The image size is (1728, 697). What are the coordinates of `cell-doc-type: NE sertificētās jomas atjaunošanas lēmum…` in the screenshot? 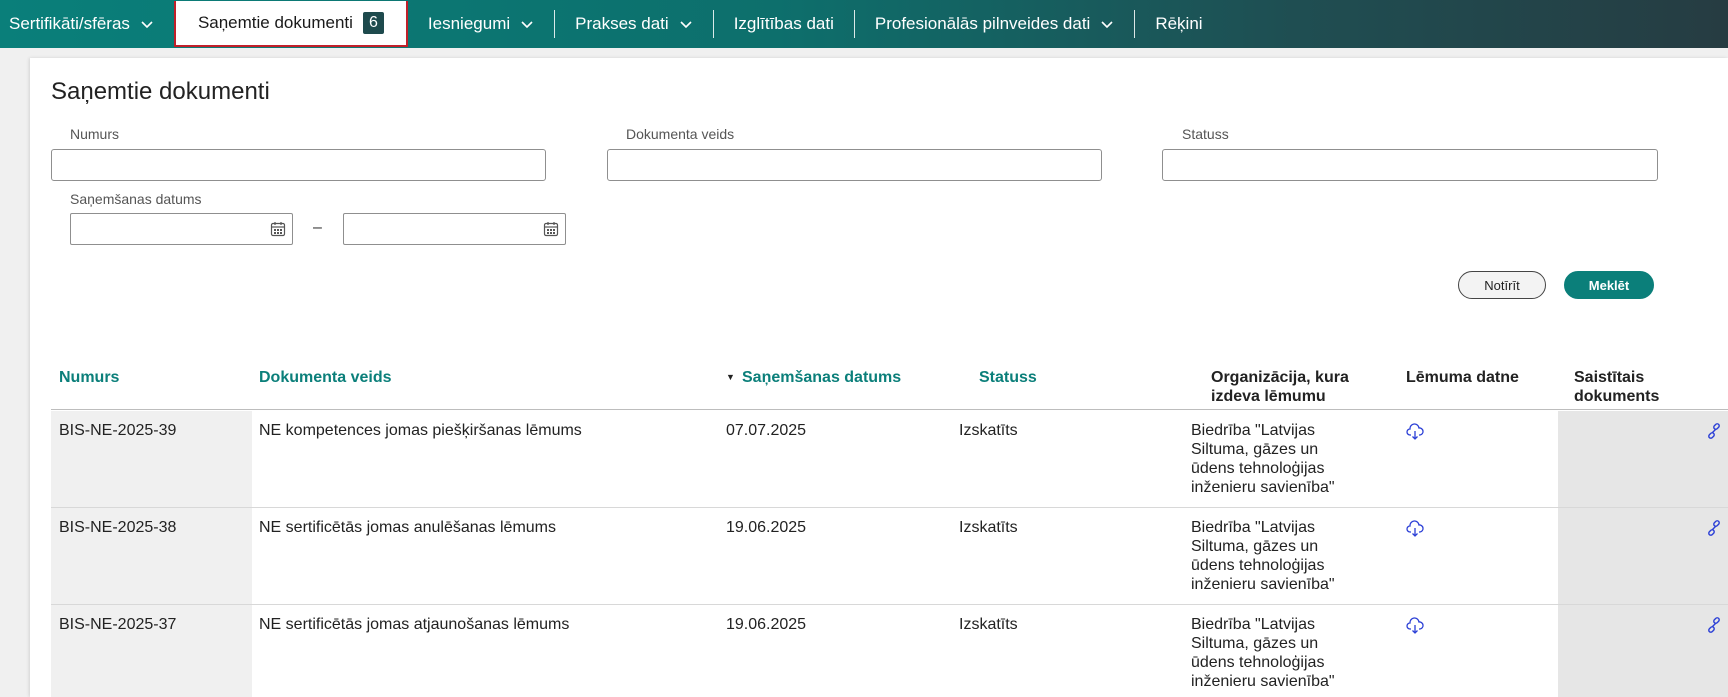 It's located at (414, 624).